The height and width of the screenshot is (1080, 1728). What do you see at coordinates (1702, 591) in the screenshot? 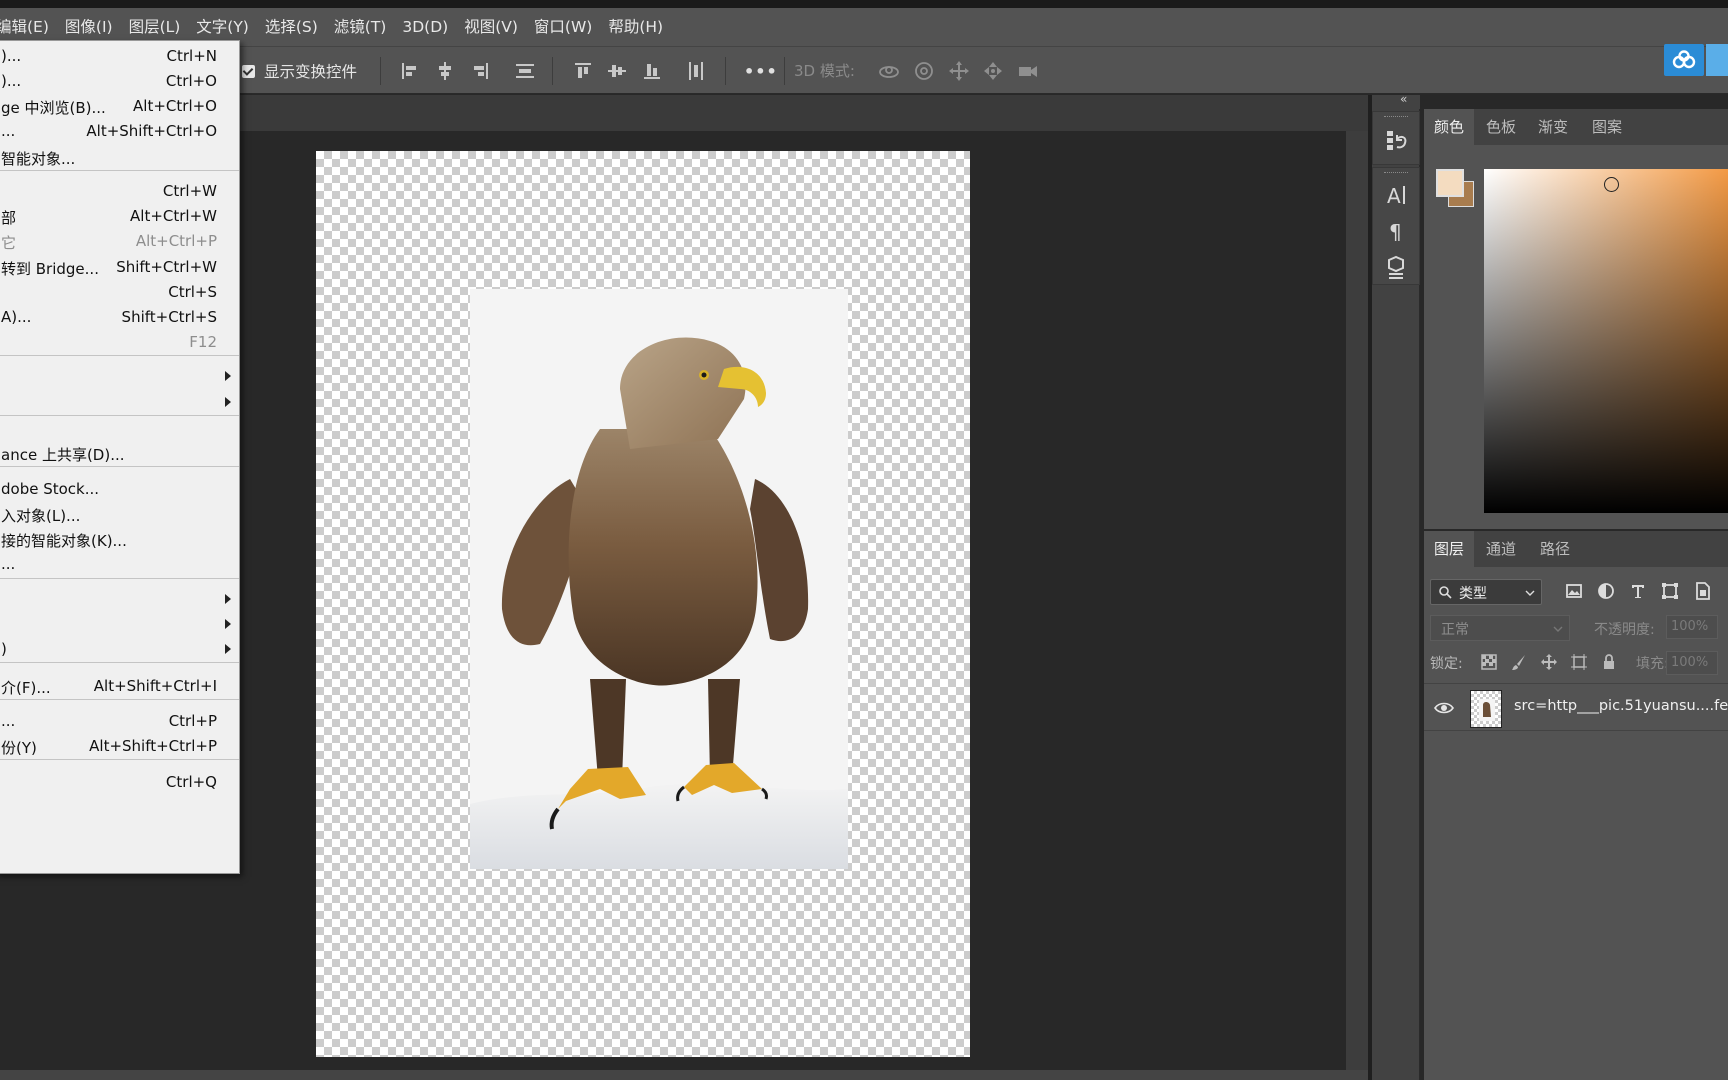
I see `filter-smart-object-icon` at bounding box center [1702, 591].